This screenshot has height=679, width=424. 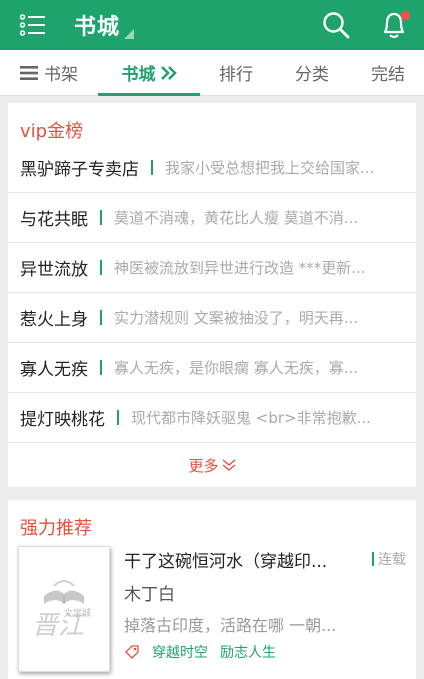 I want to click on status-badge: 连载, so click(x=389, y=559).